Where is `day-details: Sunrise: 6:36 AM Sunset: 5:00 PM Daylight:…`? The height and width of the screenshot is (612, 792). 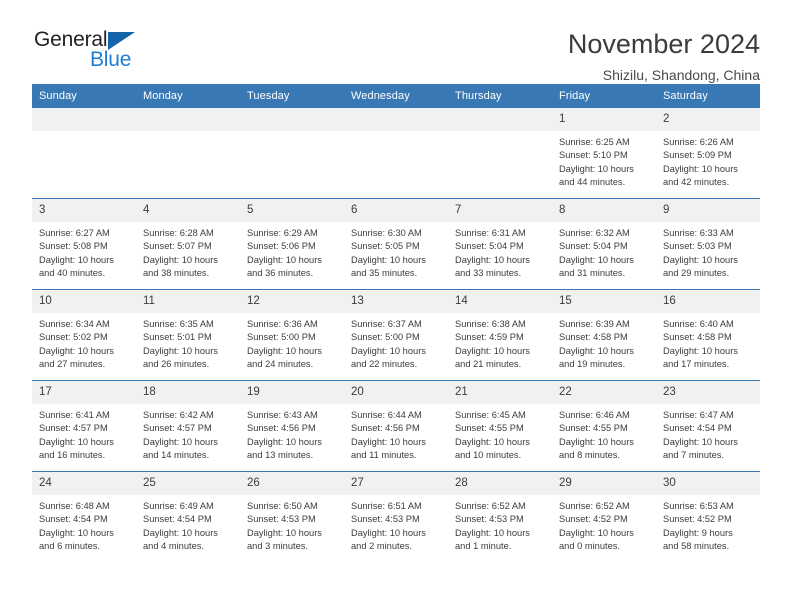
day-details: Sunrise: 6:36 AM Sunset: 5:00 PM Daylight:… is located at coordinates (292, 342).